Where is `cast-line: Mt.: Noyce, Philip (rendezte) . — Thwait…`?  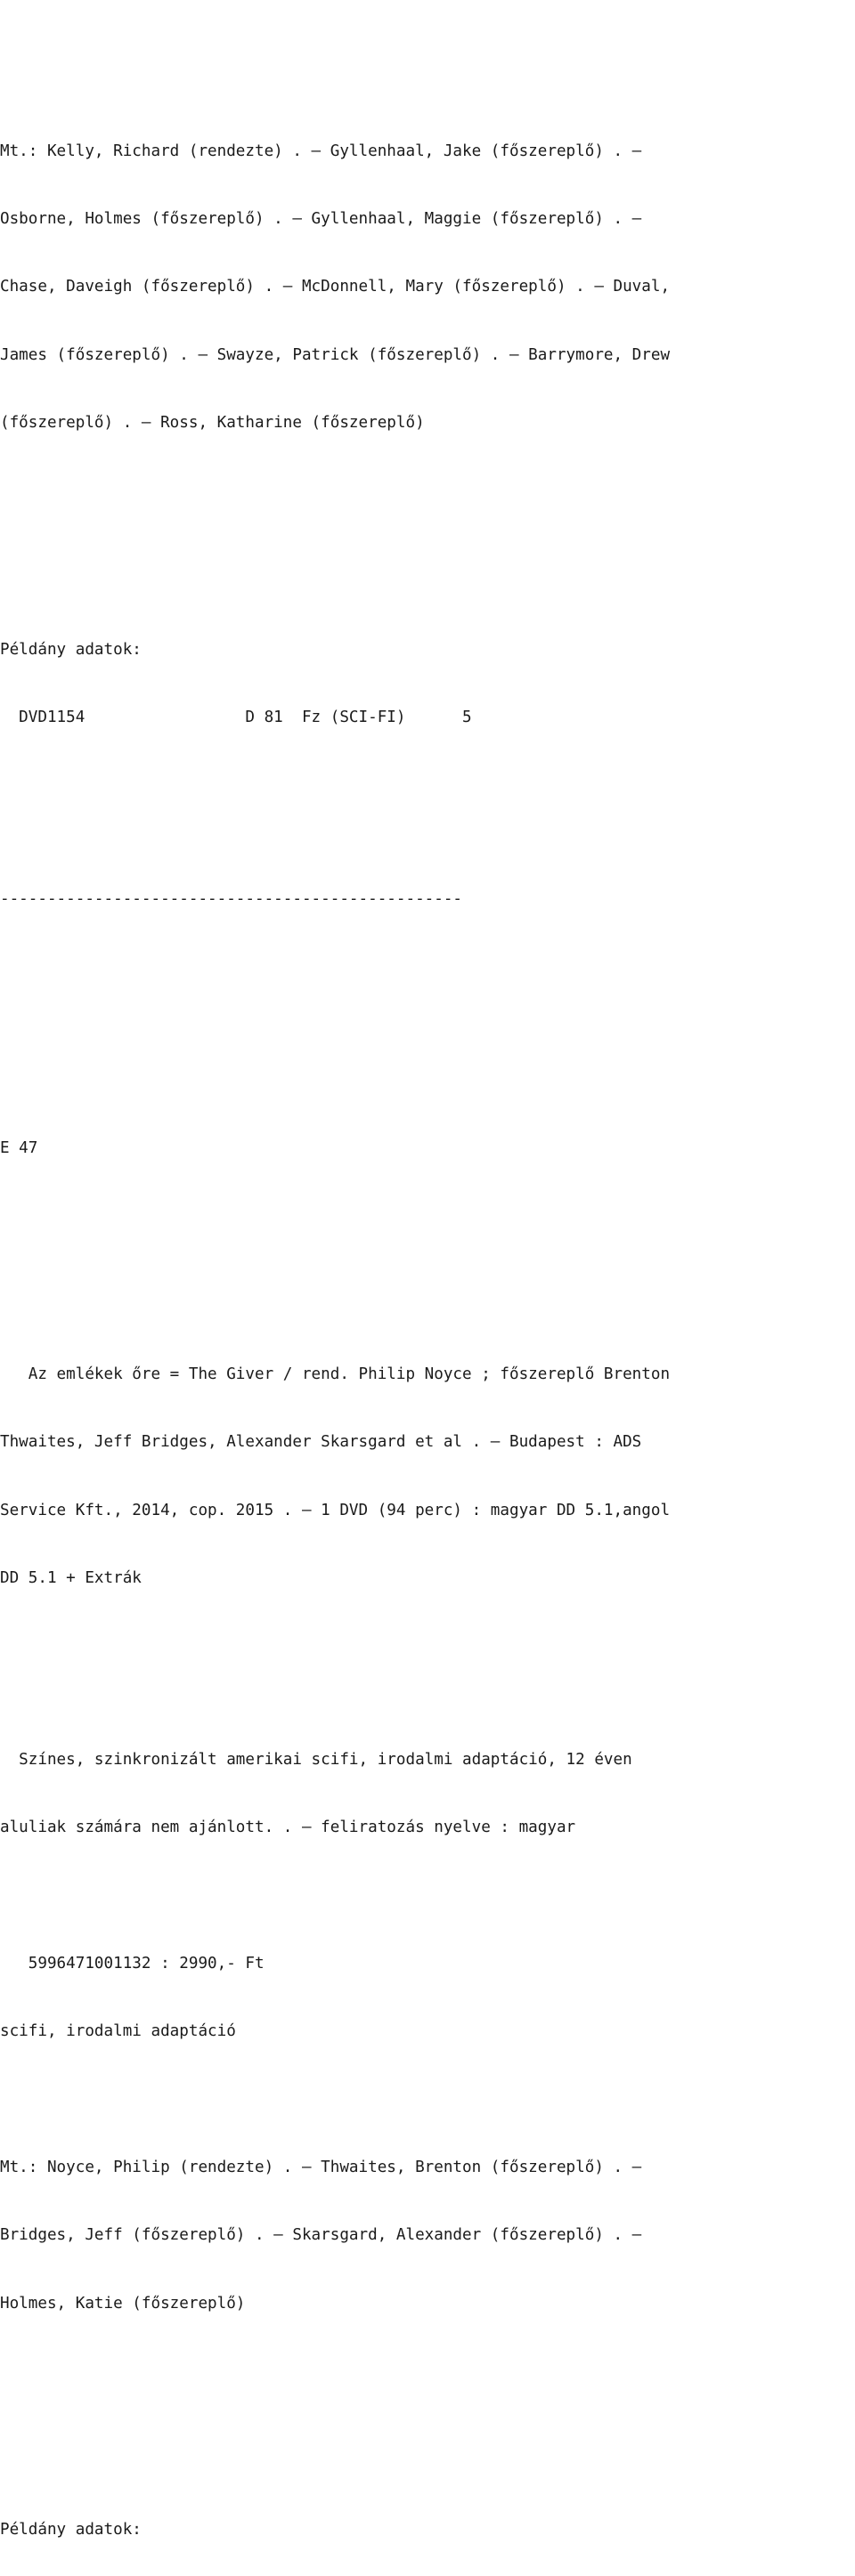 cast-line: Mt.: Noyce, Philip (rendezte) . — Thwait… is located at coordinates (321, 2167).